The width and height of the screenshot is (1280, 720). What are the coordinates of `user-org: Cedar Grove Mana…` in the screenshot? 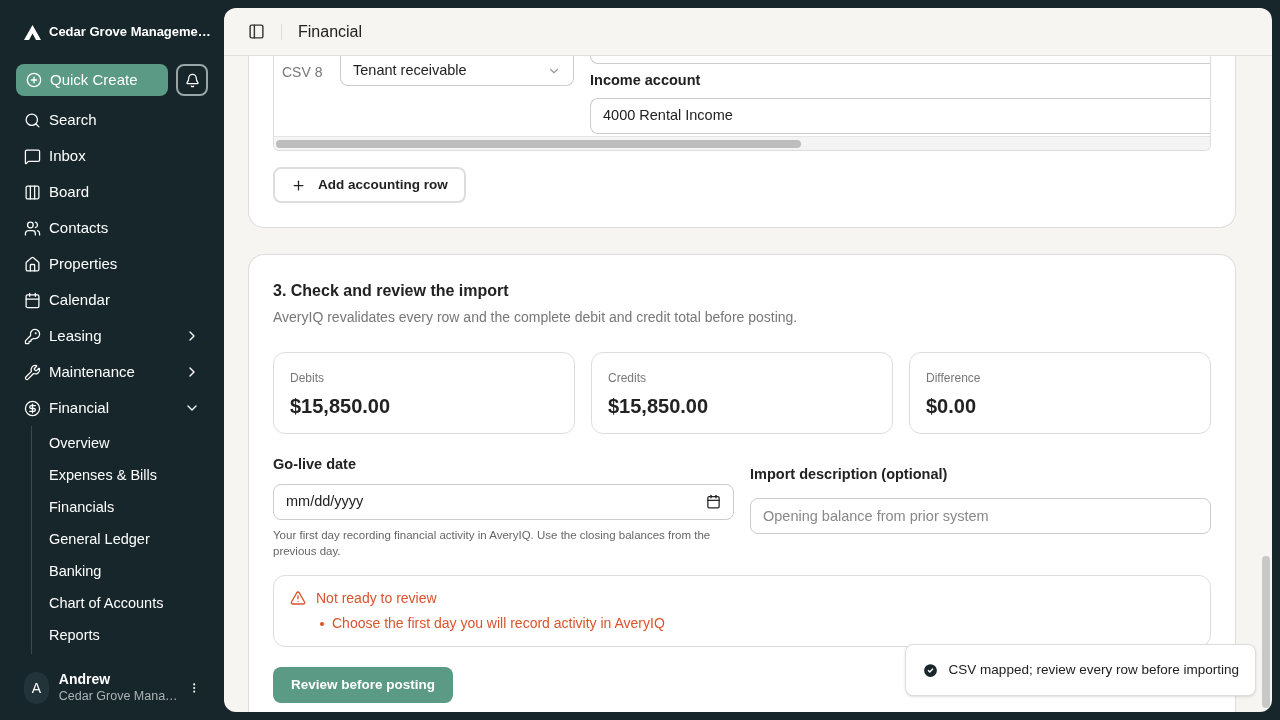 It's located at (118, 696).